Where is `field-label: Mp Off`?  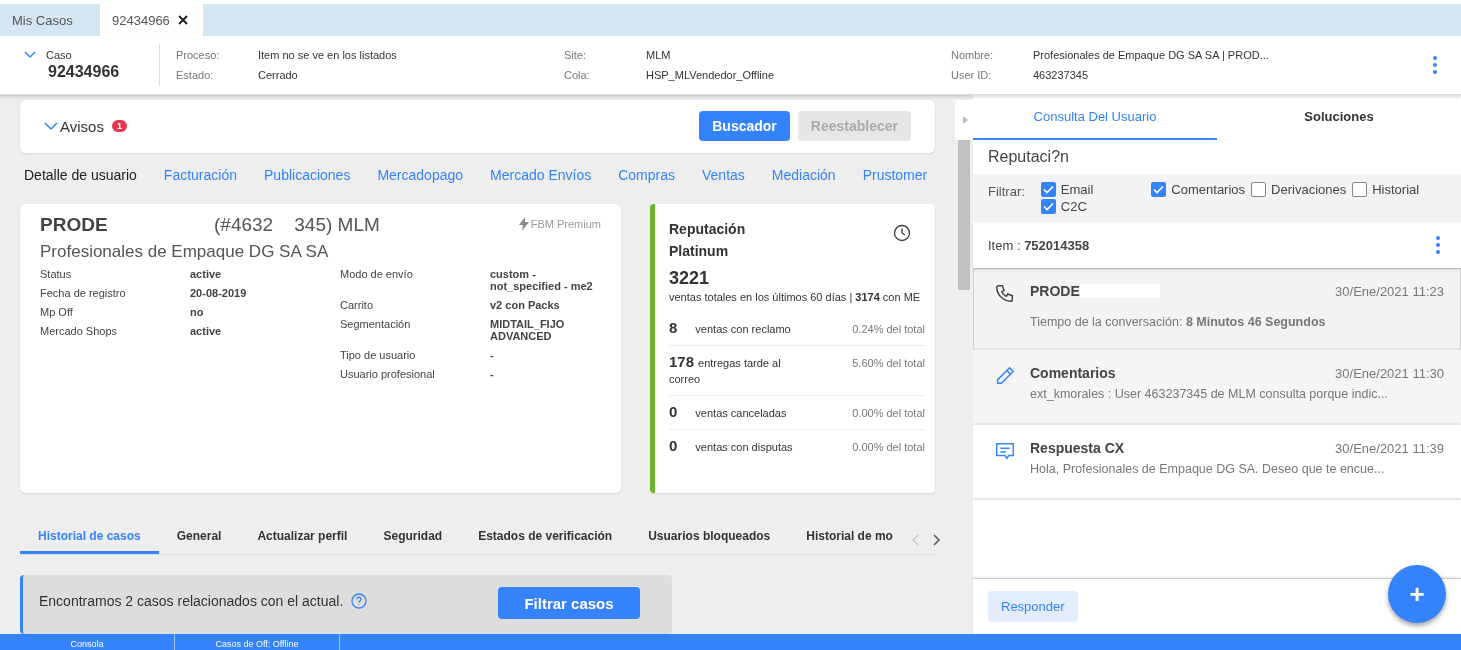
field-label: Mp Off is located at coordinates (57, 311).